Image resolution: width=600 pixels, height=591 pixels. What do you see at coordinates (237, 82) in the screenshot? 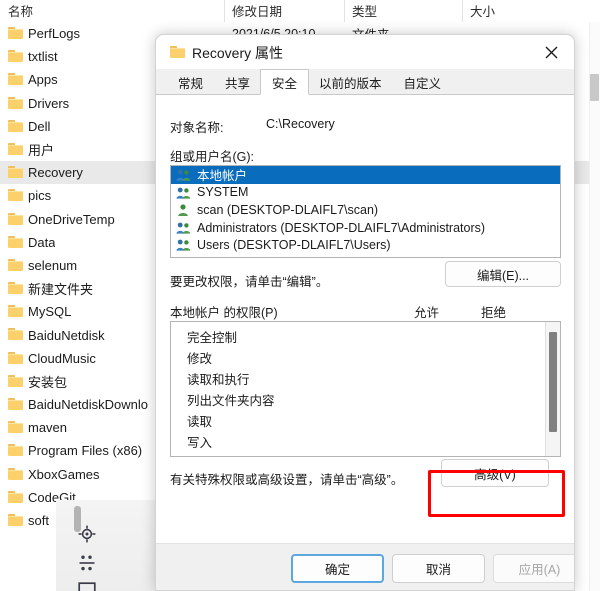
I see `tab-1: 共享` at bounding box center [237, 82].